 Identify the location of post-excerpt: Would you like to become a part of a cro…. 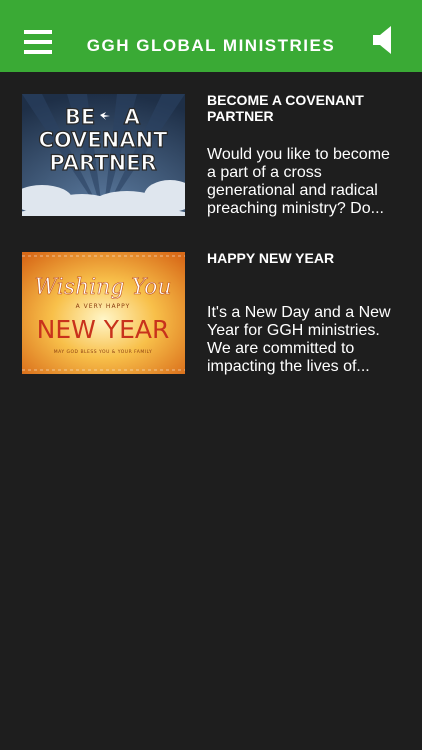
(298, 181).